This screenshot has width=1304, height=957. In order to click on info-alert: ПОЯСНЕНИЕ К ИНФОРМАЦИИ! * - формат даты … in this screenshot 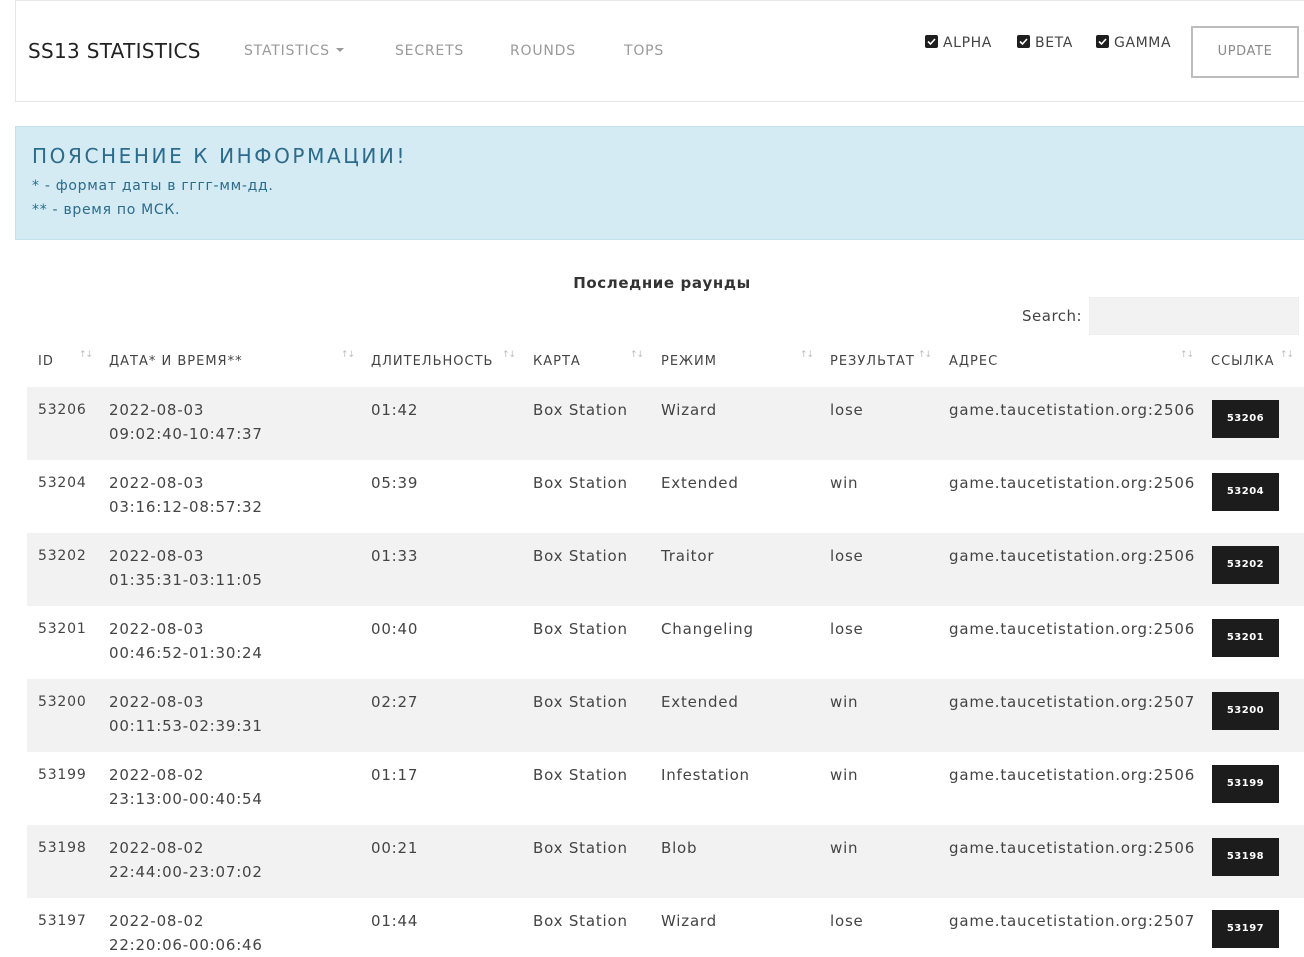, I will do `click(659, 183)`.